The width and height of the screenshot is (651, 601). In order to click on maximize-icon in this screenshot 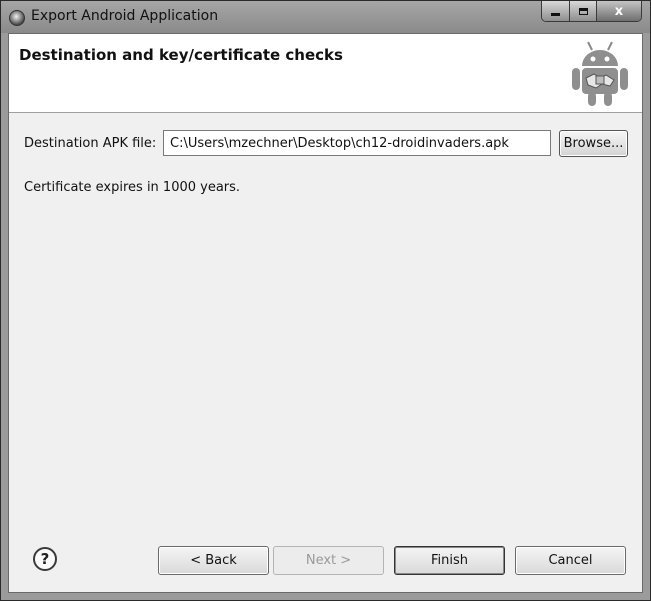, I will do `click(583, 11)`.